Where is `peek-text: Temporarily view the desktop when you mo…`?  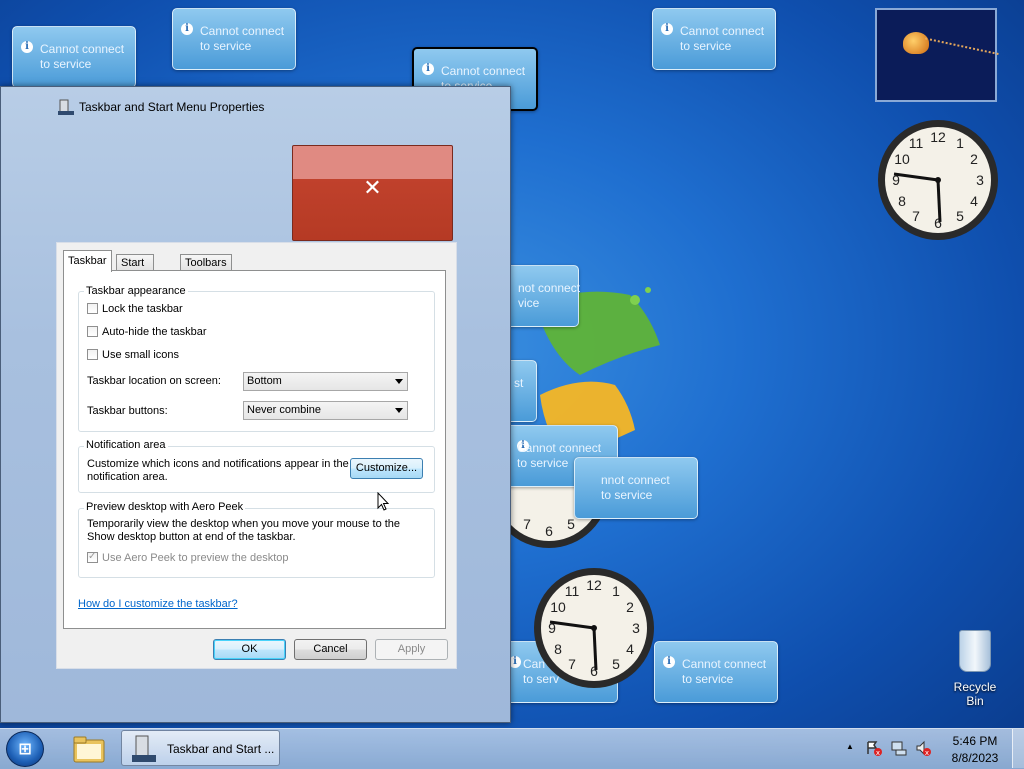 peek-text: Temporarily view the desktop when you mo… is located at coordinates (244, 524).